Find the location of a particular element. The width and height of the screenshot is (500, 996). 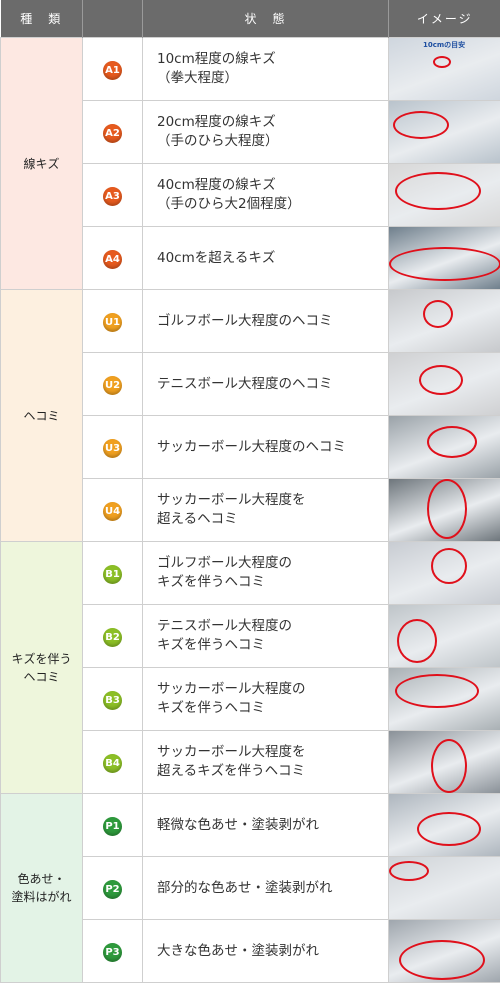

badge-cell: U3 is located at coordinates (112, 447).